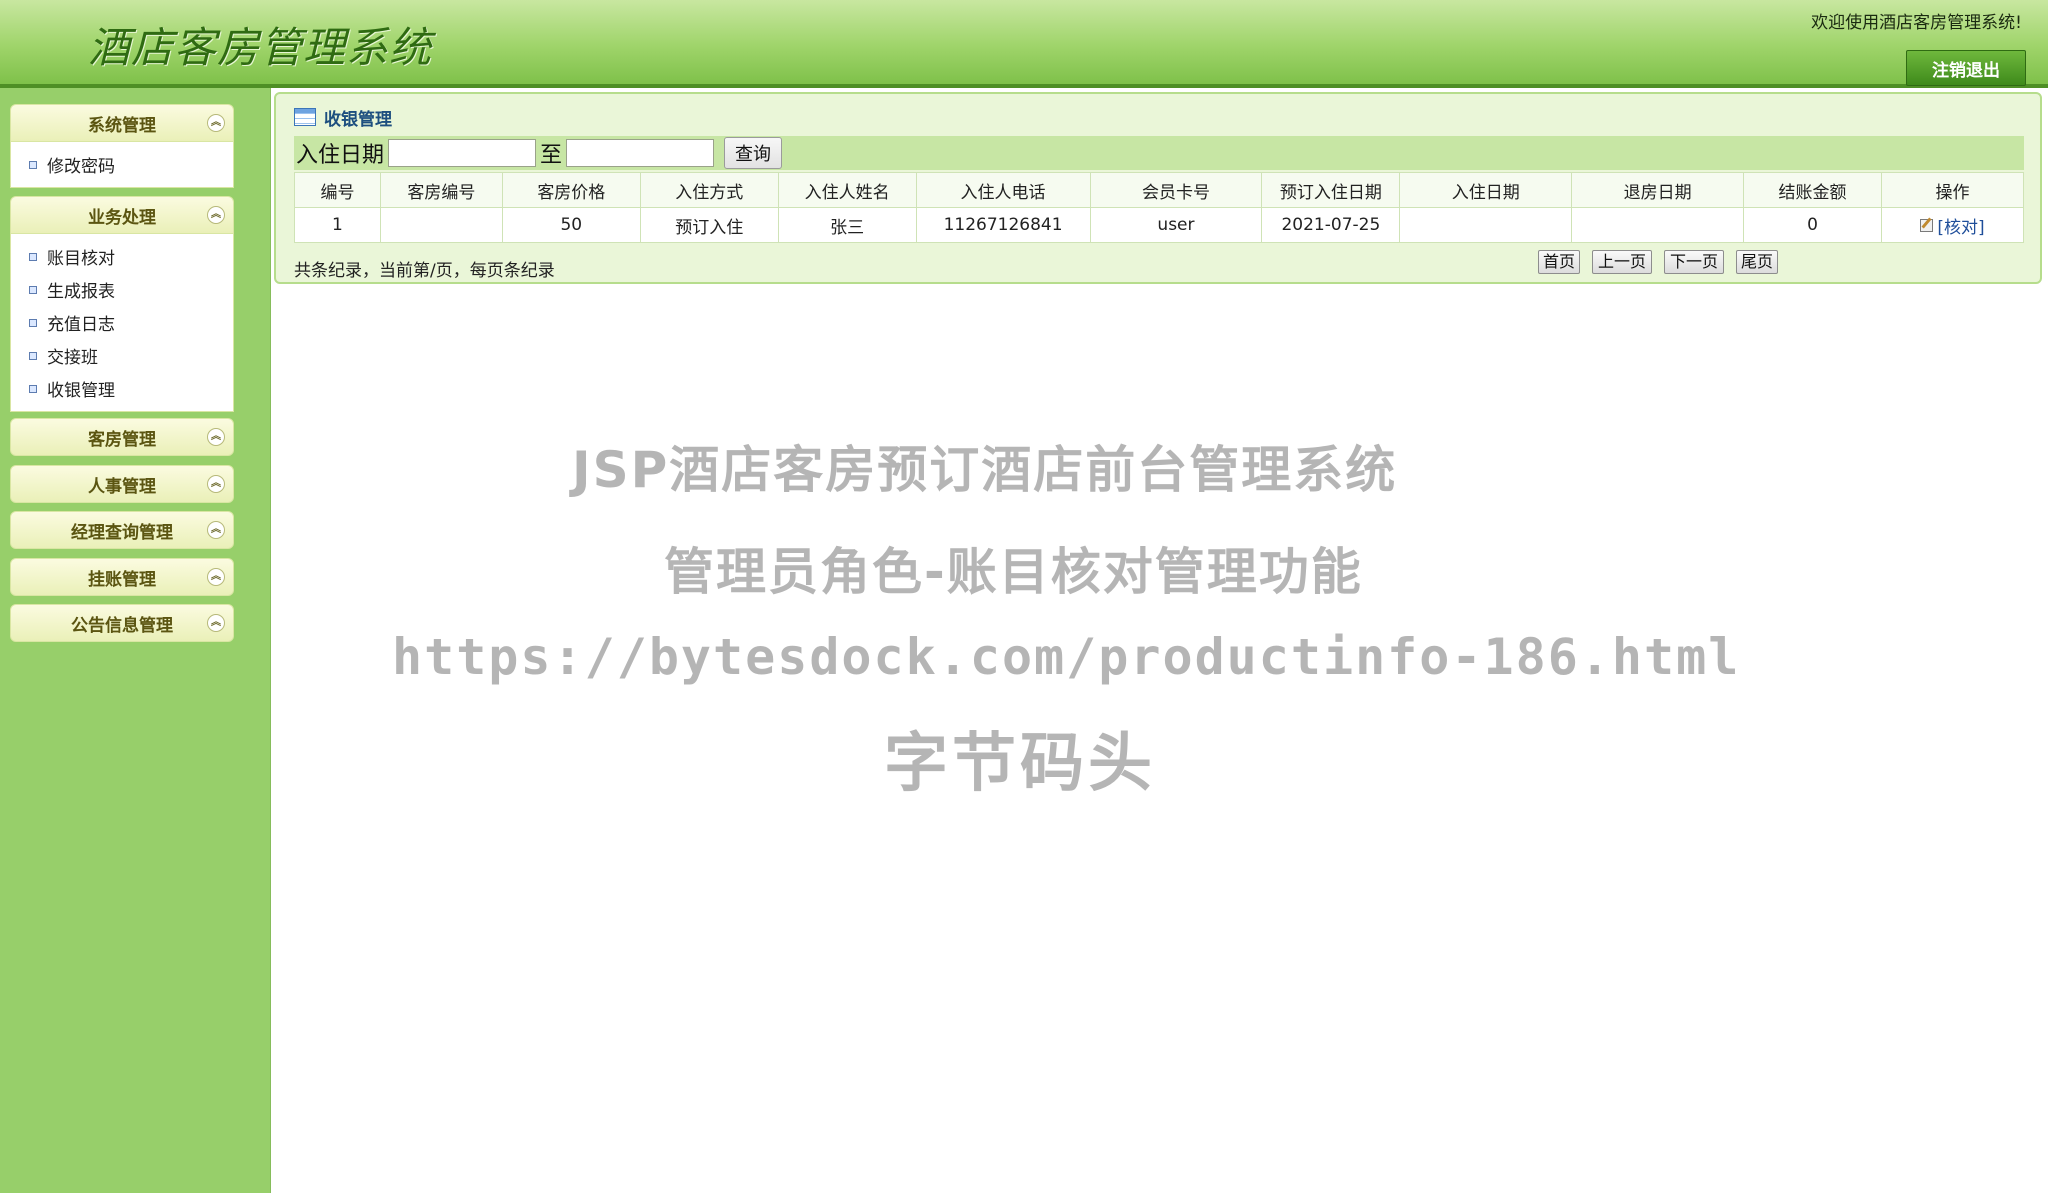  Describe the element at coordinates (1757, 262) in the screenshot. I see `last-page-button: 尾页` at that location.